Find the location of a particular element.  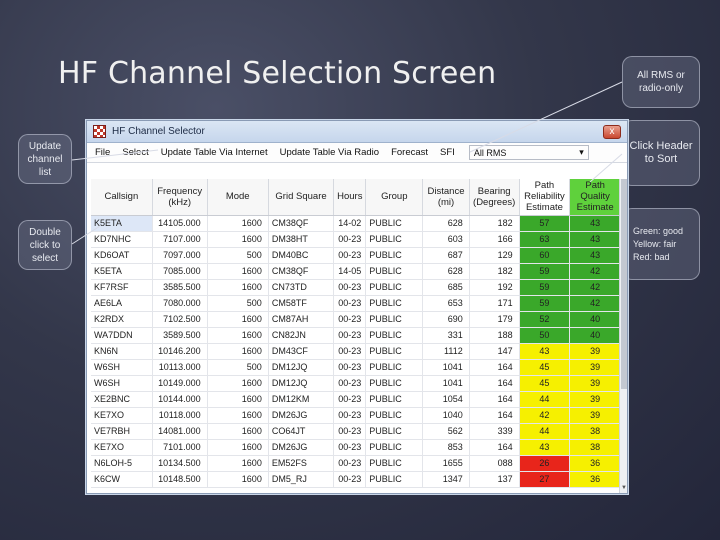

cell-bearing: 339 is located at coordinates (494, 431).